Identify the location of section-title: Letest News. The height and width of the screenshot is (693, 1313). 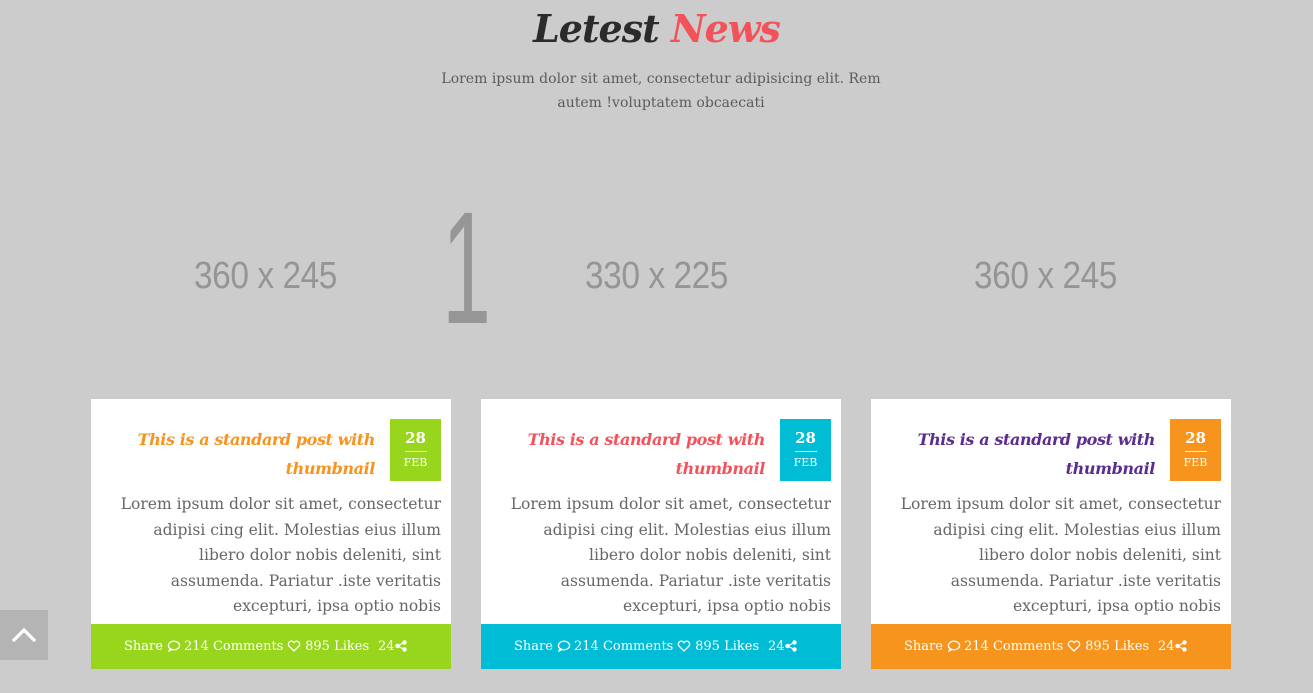
(656, 28).